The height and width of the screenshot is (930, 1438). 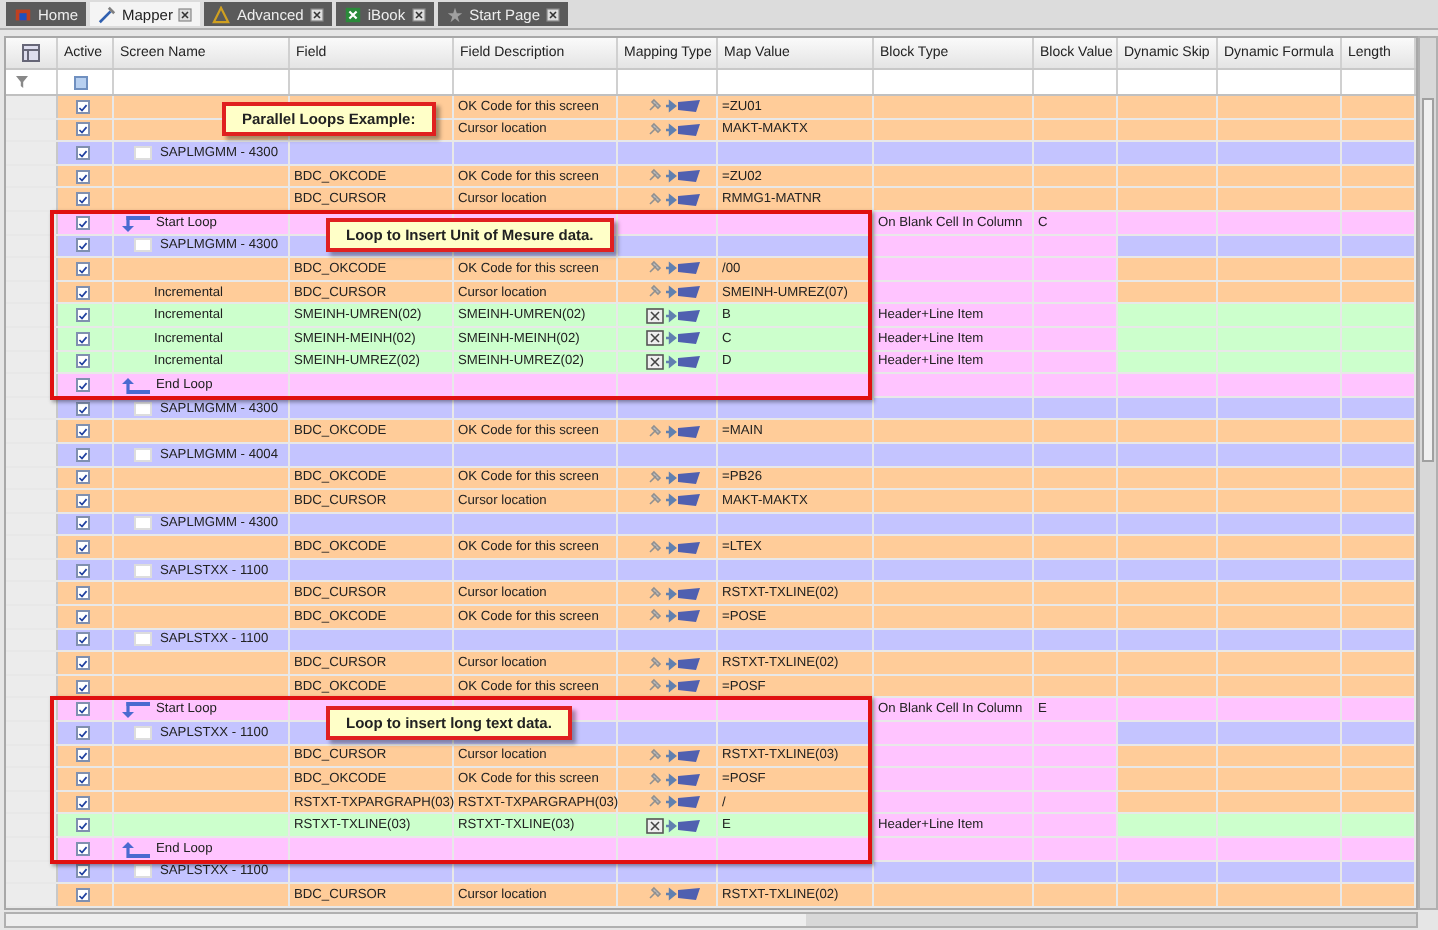 What do you see at coordinates (711, 919) in the screenshot?
I see `horizontal-scrollbar` at bounding box center [711, 919].